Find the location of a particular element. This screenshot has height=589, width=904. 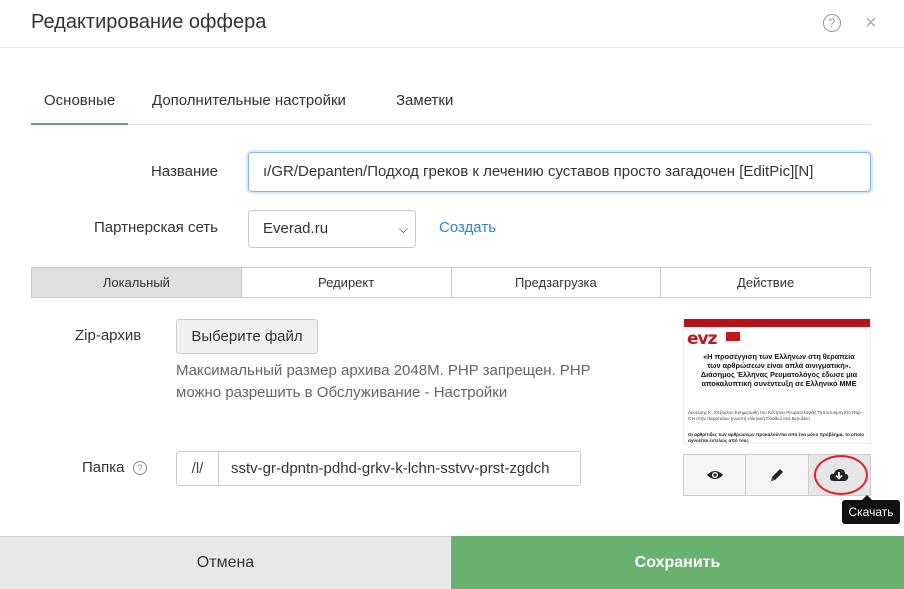

save-button: Сохранить is located at coordinates (677, 562).